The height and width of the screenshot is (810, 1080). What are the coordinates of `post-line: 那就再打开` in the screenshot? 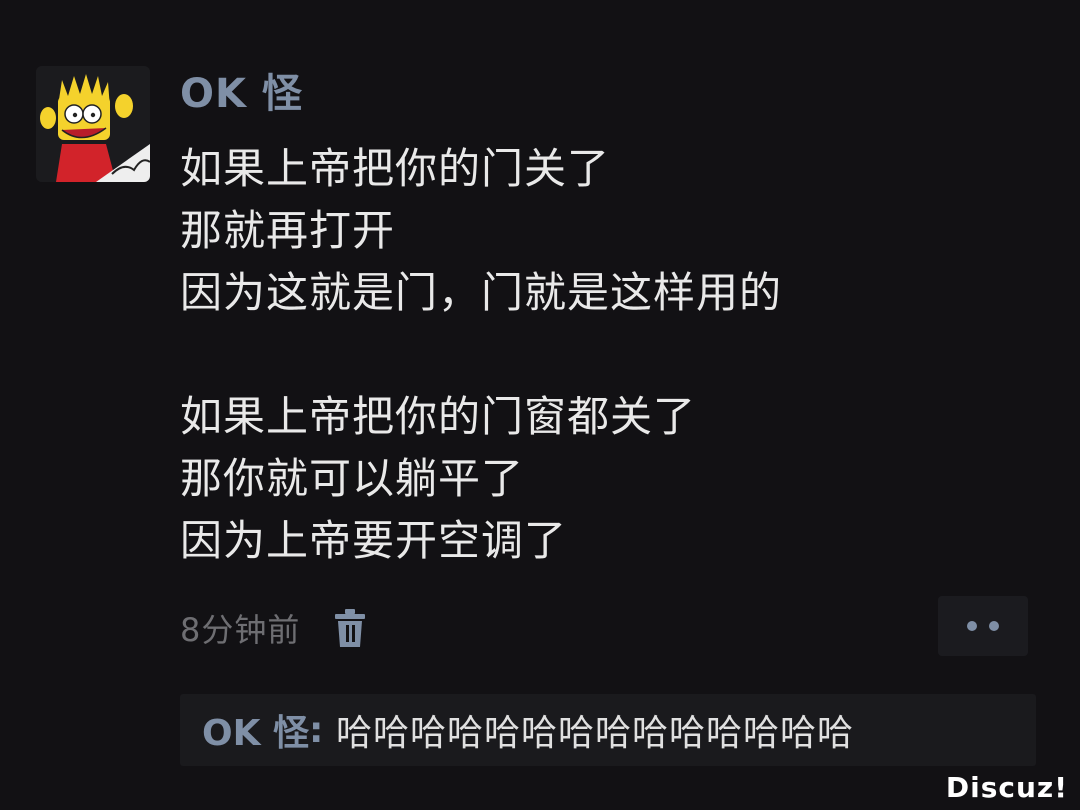 It's located at (288, 230).